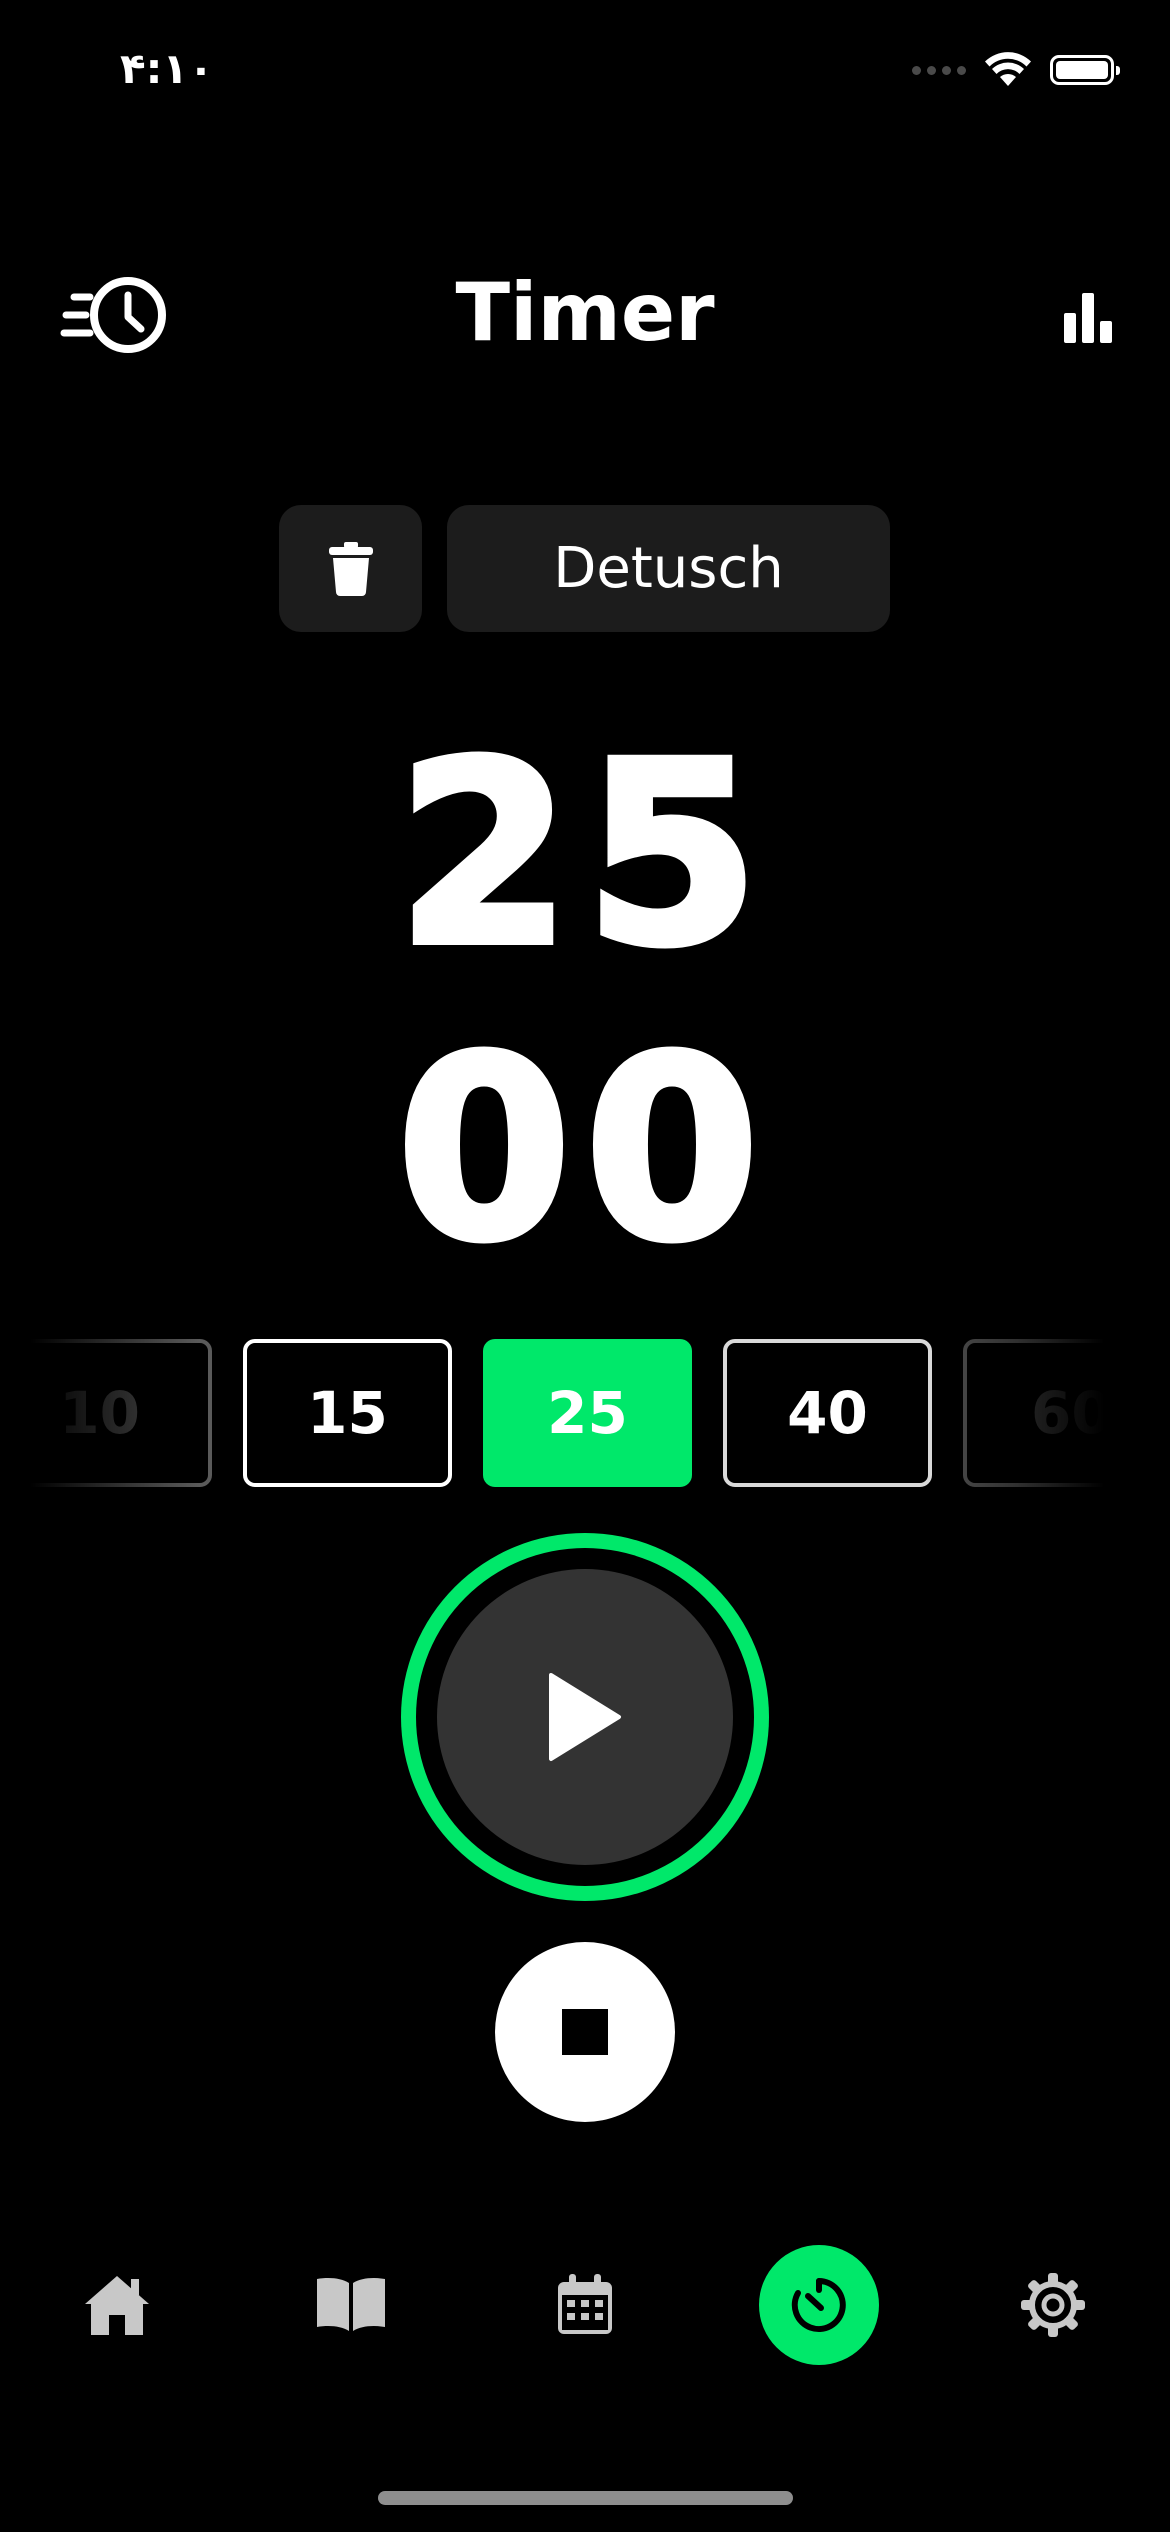 This screenshot has width=1170, height=2532. I want to click on statistics-button, so click(1089, 317).